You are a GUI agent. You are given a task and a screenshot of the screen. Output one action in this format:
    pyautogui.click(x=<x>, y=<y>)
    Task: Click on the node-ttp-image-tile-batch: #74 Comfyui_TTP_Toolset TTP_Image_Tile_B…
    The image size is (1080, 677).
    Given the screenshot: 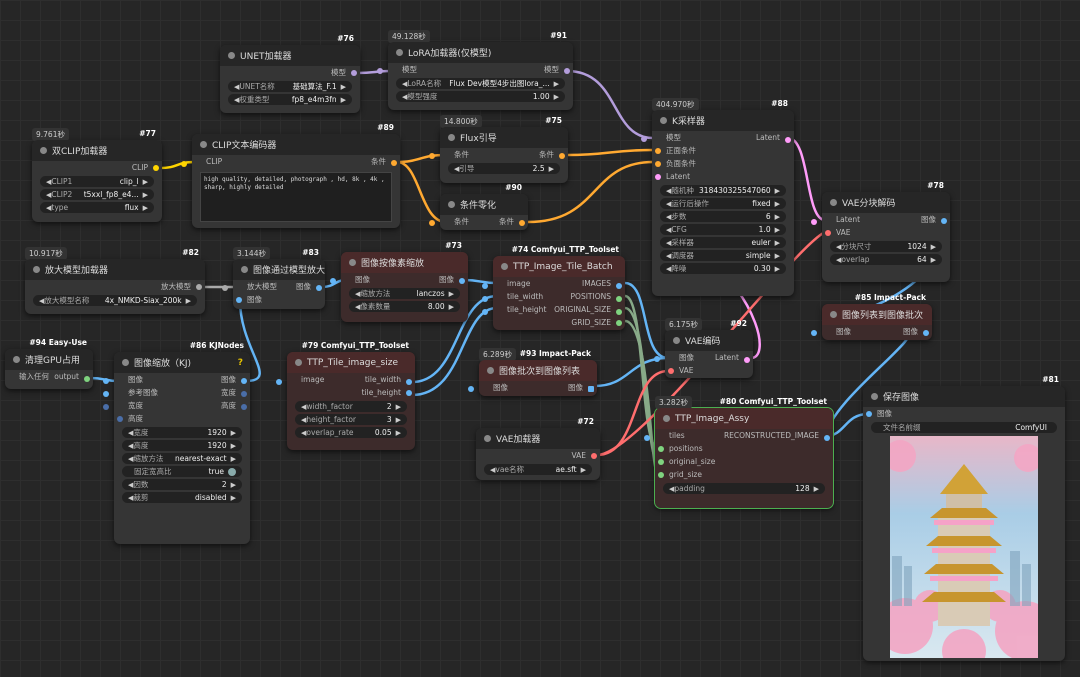 What is the action you would take?
    pyautogui.click(x=553, y=287)
    